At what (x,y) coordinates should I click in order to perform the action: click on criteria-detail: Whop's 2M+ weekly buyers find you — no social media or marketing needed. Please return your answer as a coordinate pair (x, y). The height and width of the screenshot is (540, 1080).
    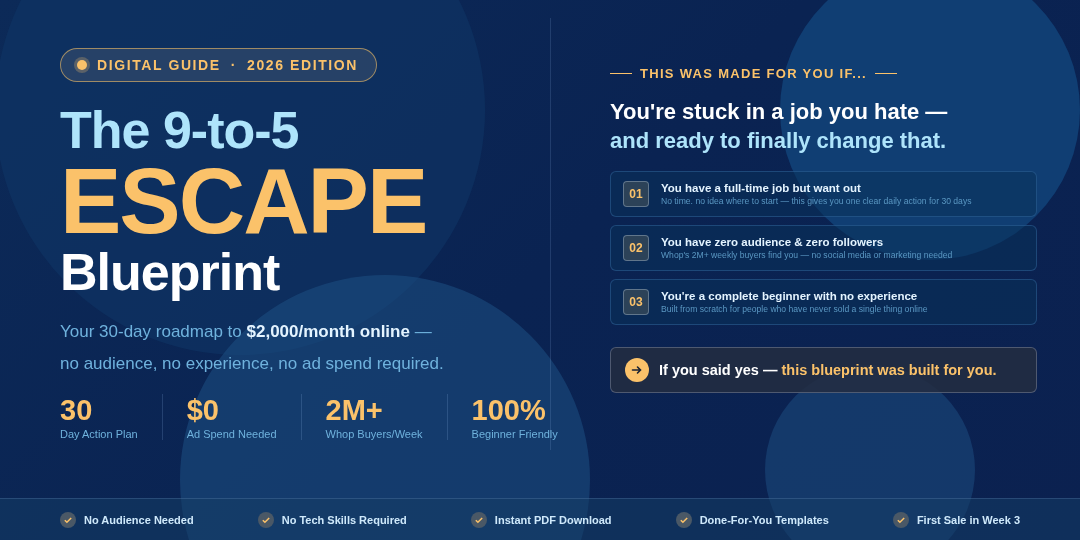
    Looking at the image, I should click on (807, 255).